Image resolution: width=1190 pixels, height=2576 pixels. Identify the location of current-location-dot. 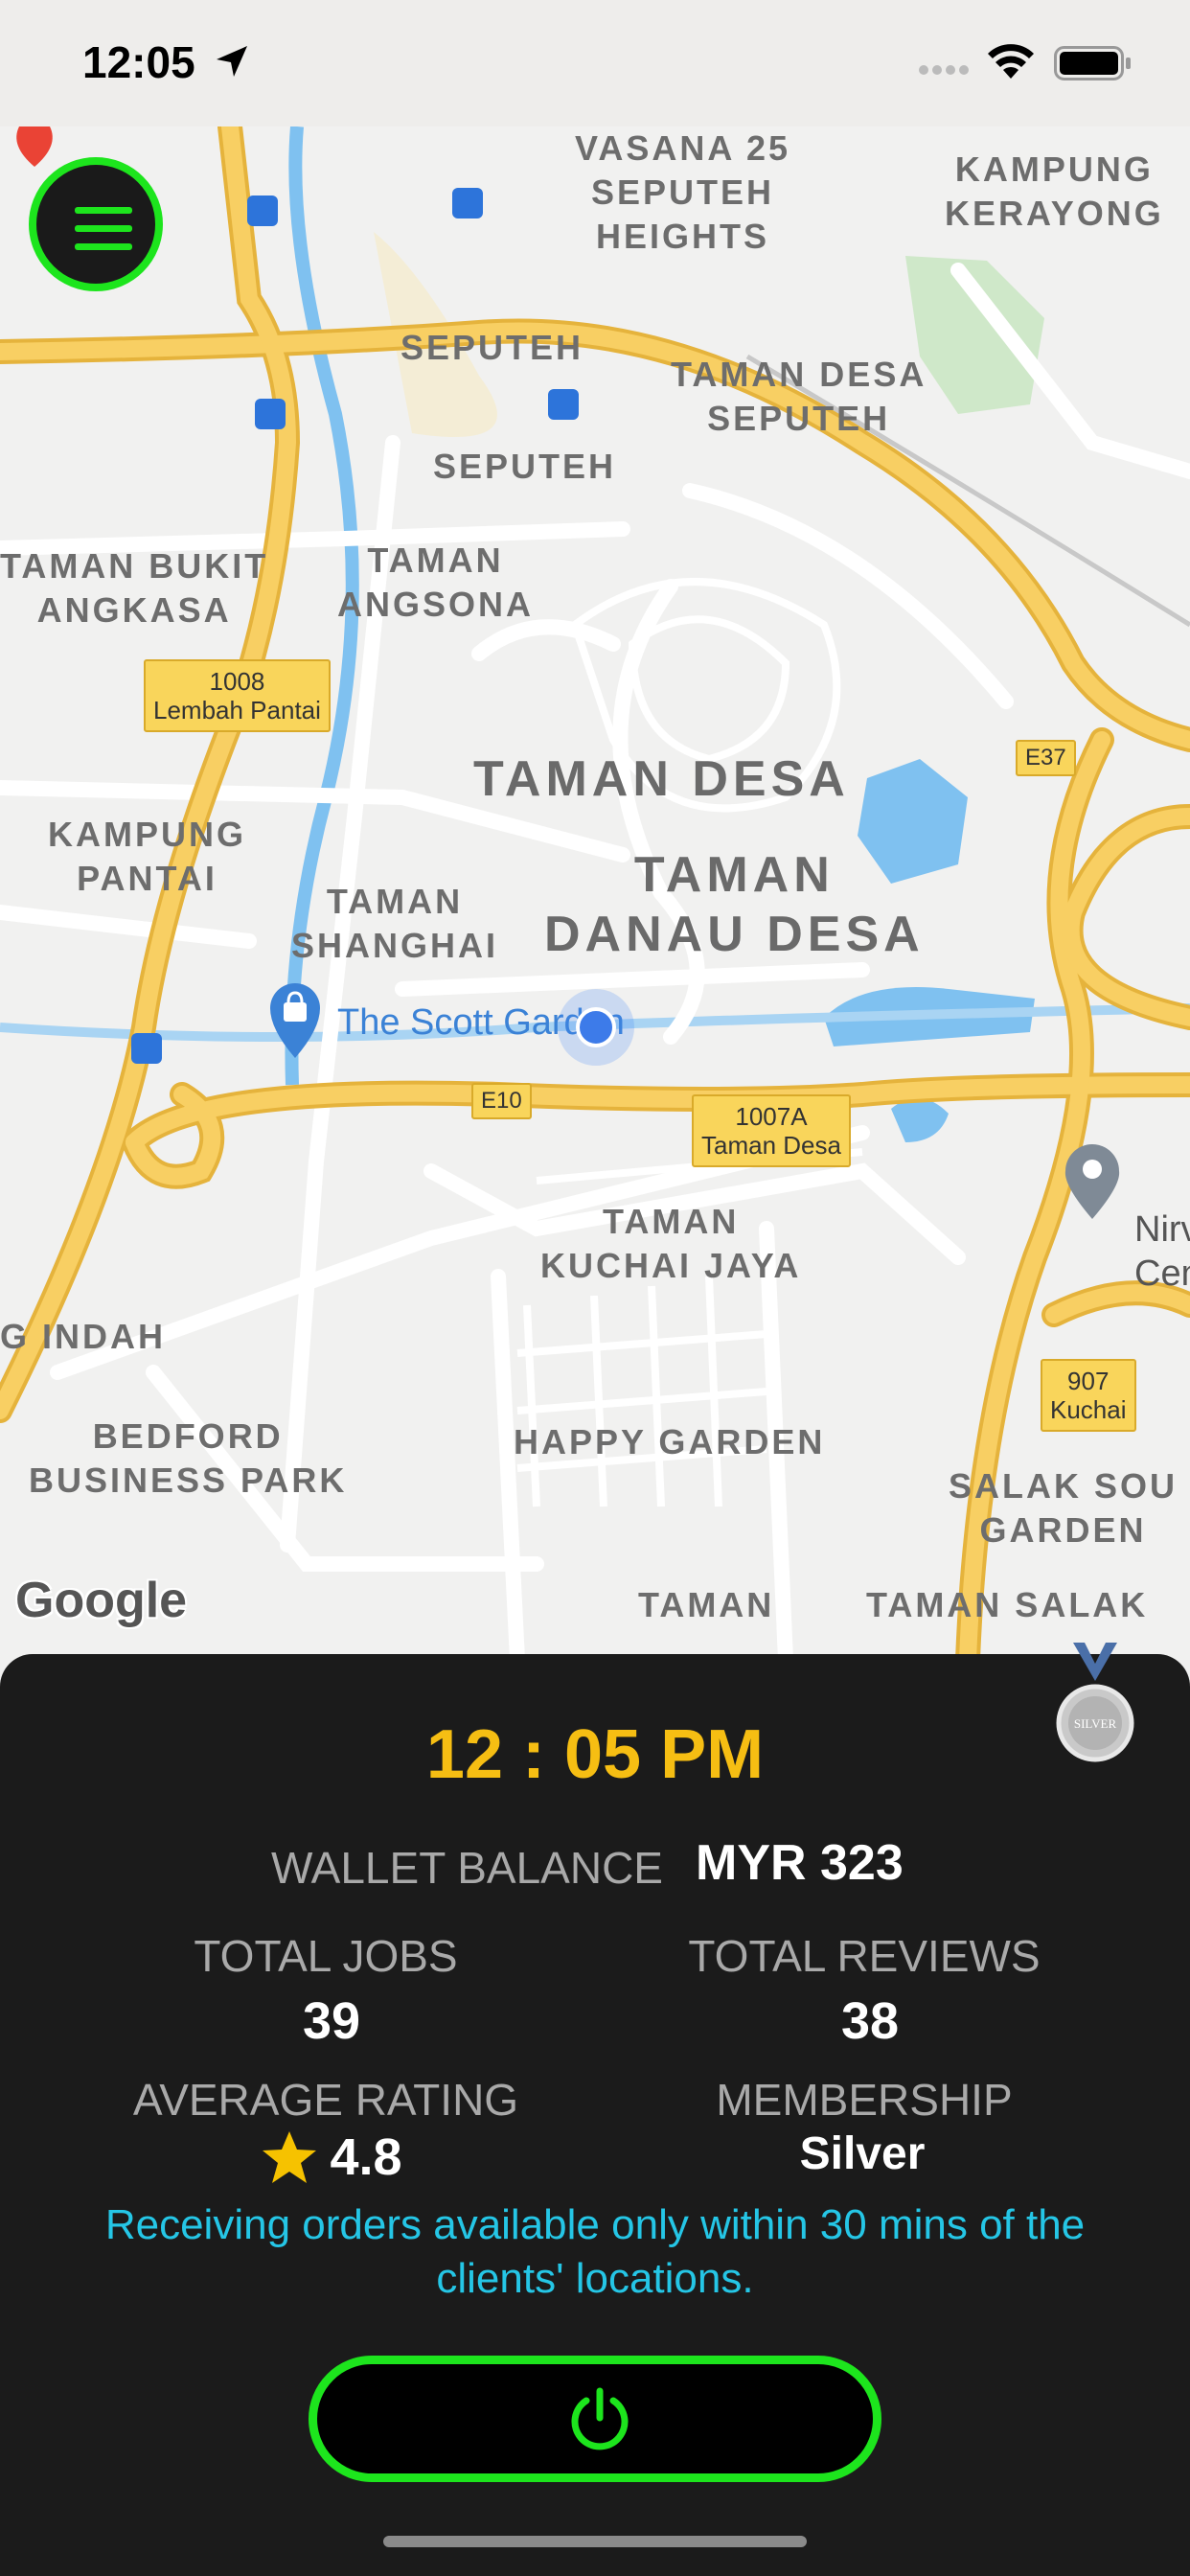
(596, 1027).